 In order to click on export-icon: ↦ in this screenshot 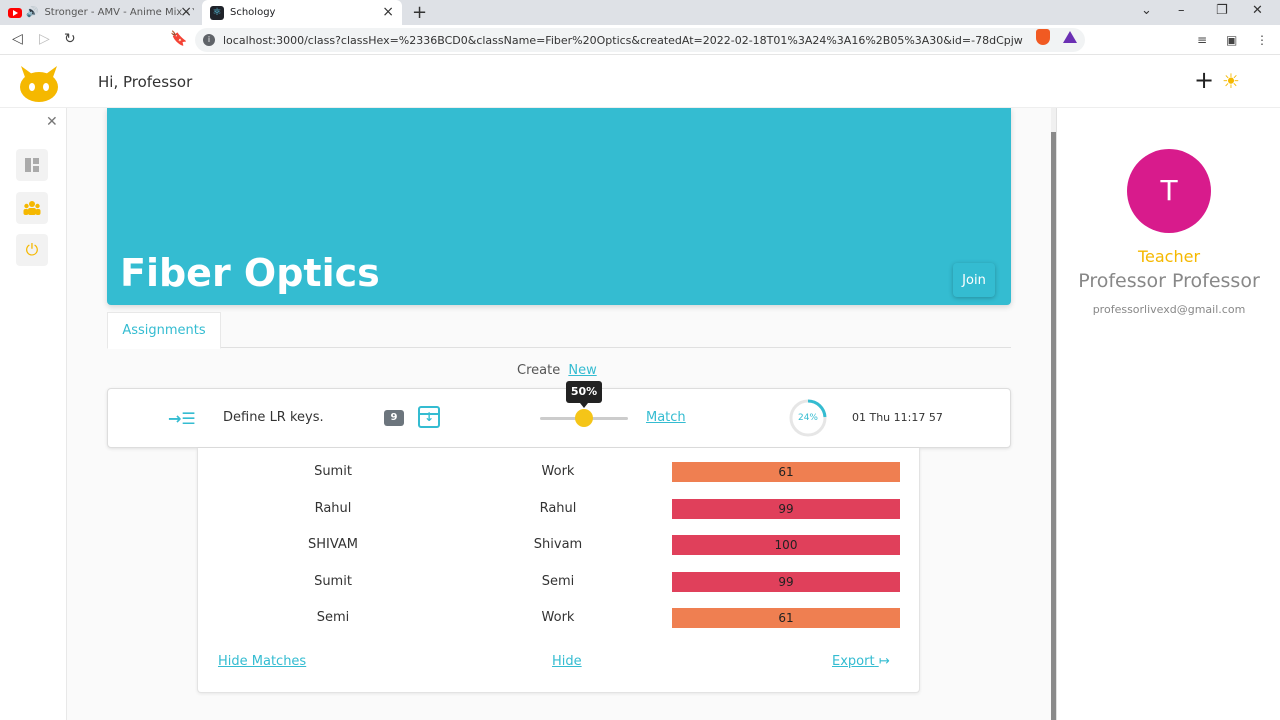, I will do `click(884, 661)`.